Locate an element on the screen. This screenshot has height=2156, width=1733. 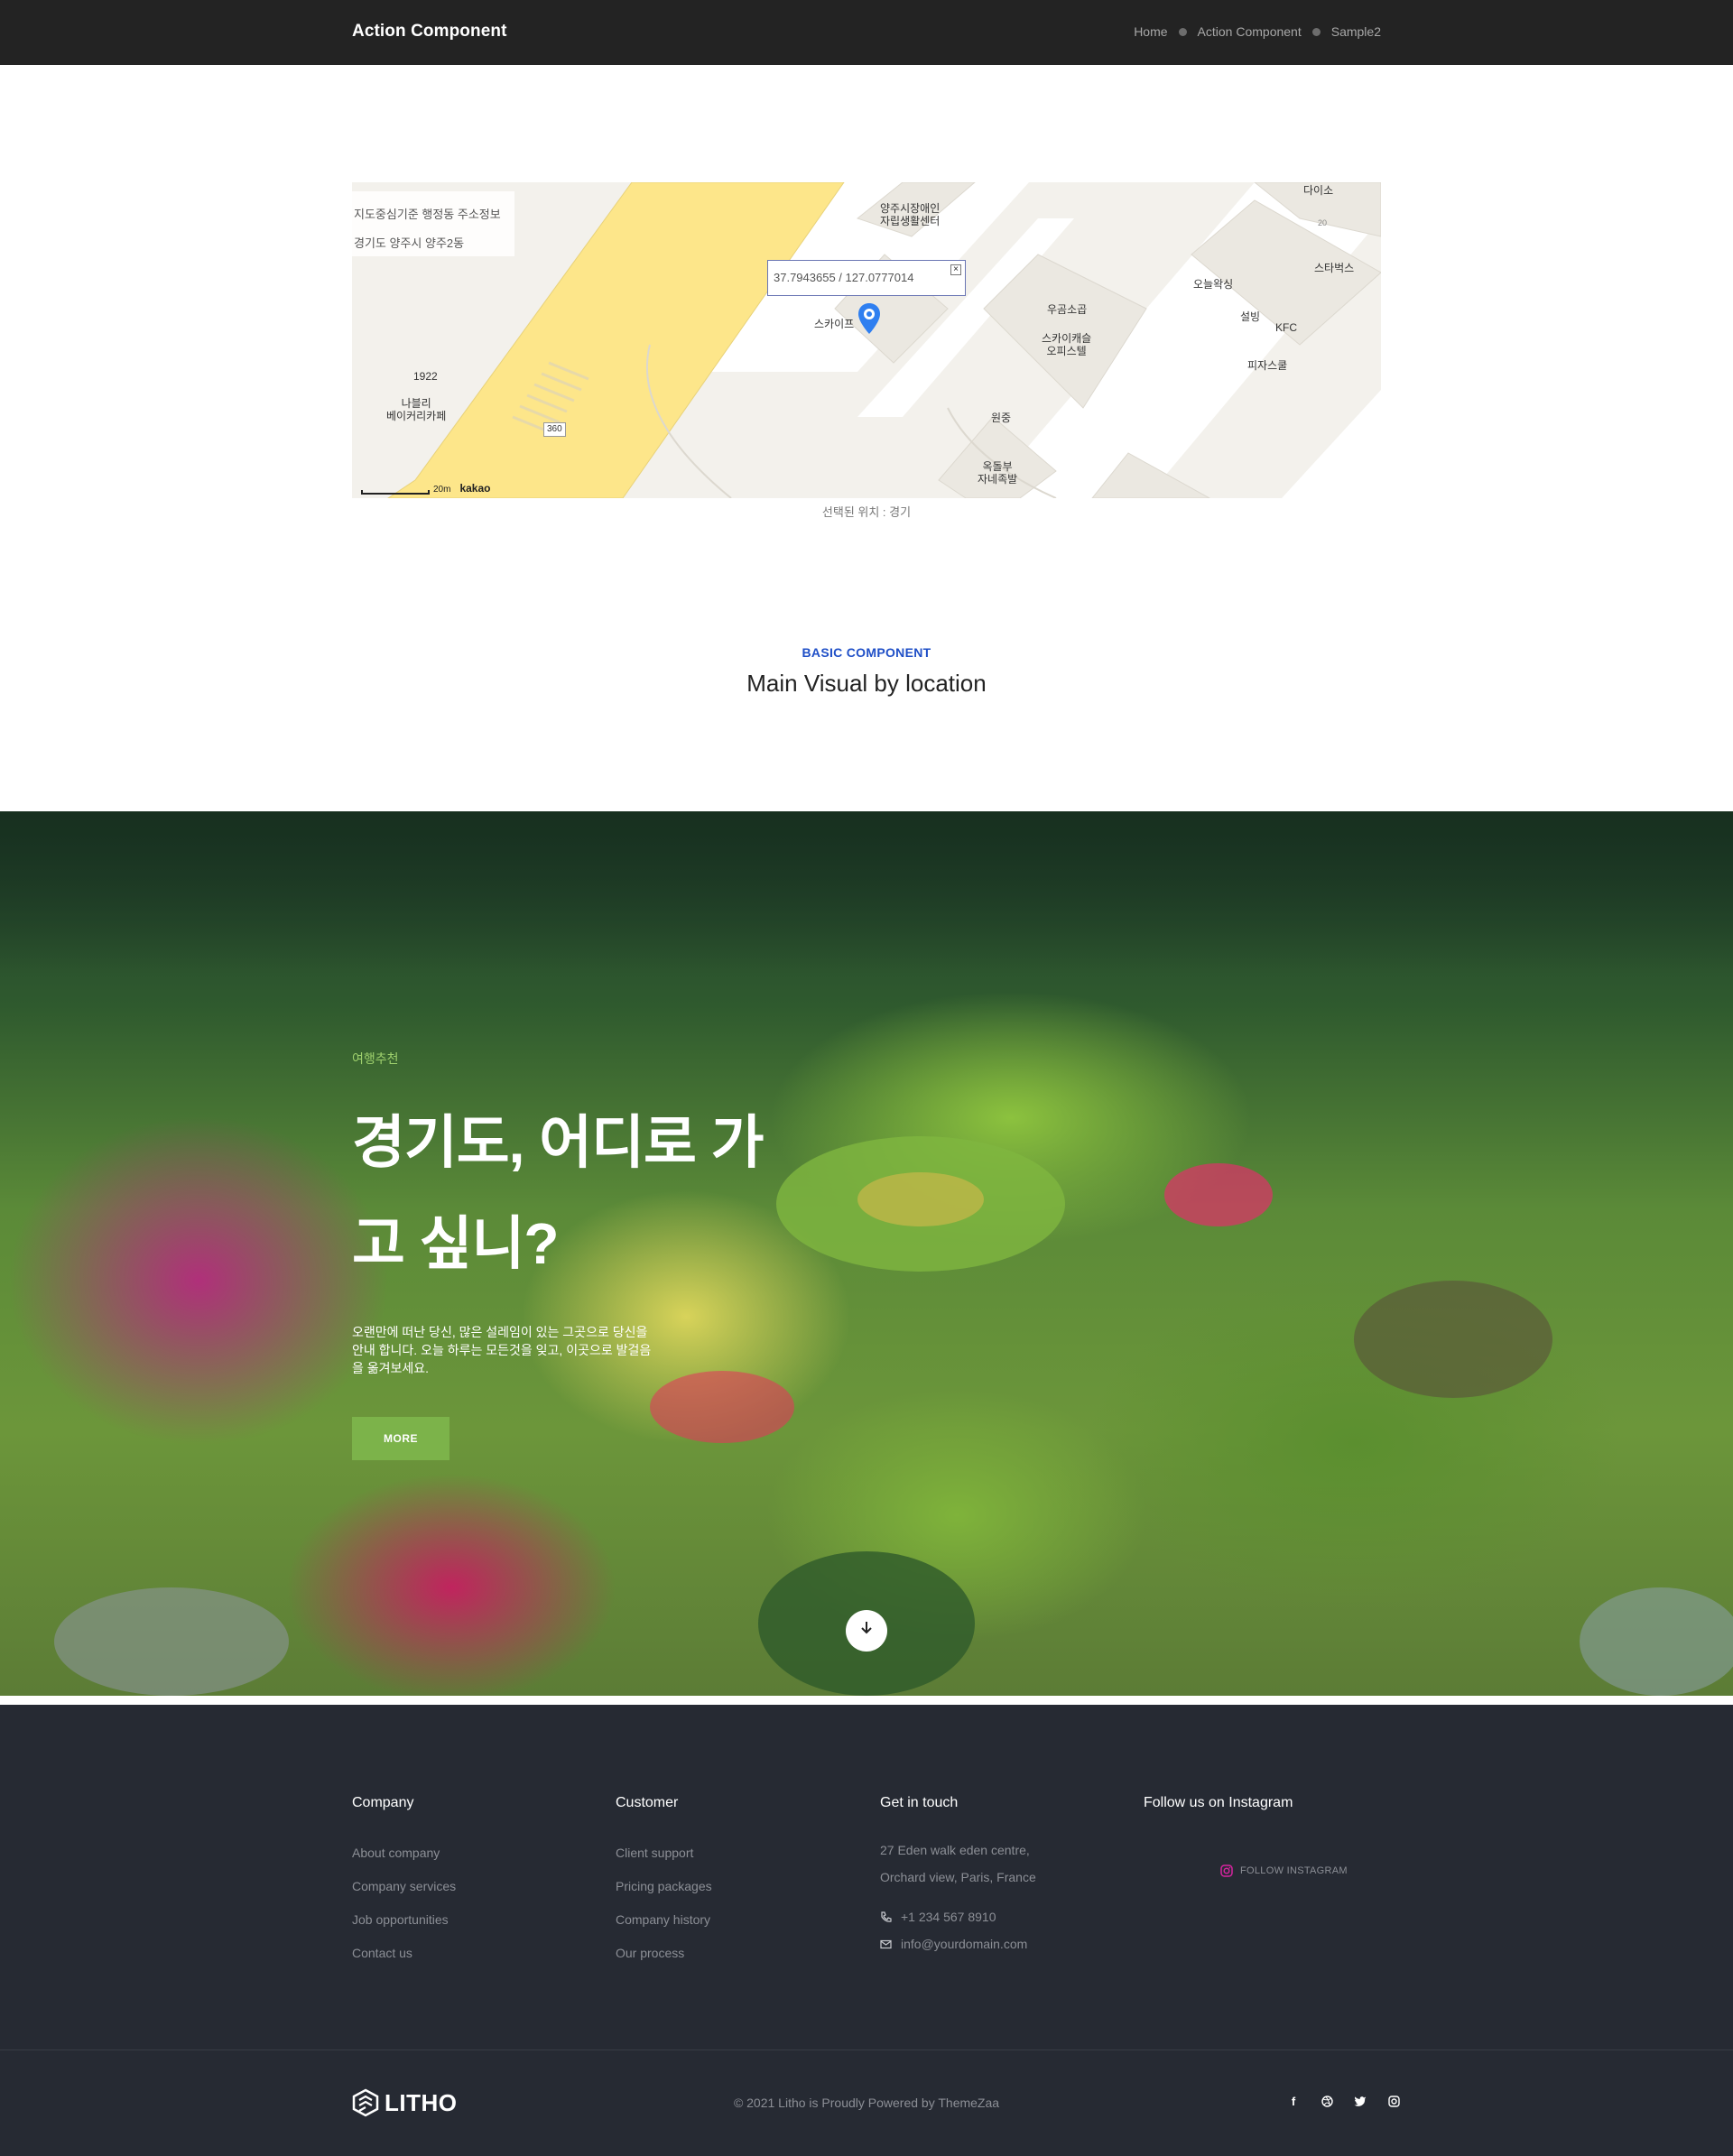
facebook-icon: f is located at coordinates (1293, 2101).